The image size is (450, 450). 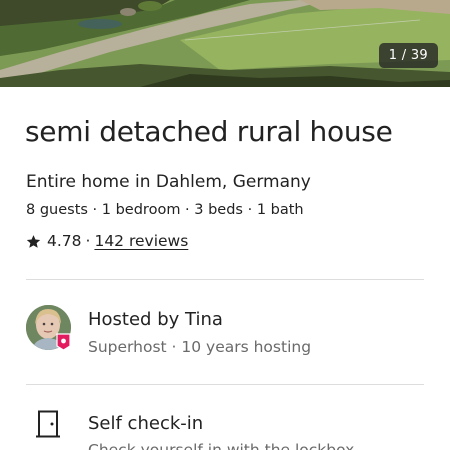 What do you see at coordinates (146, 423) in the screenshot?
I see `feature-title: Self check-in` at bounding box center [146, 423].